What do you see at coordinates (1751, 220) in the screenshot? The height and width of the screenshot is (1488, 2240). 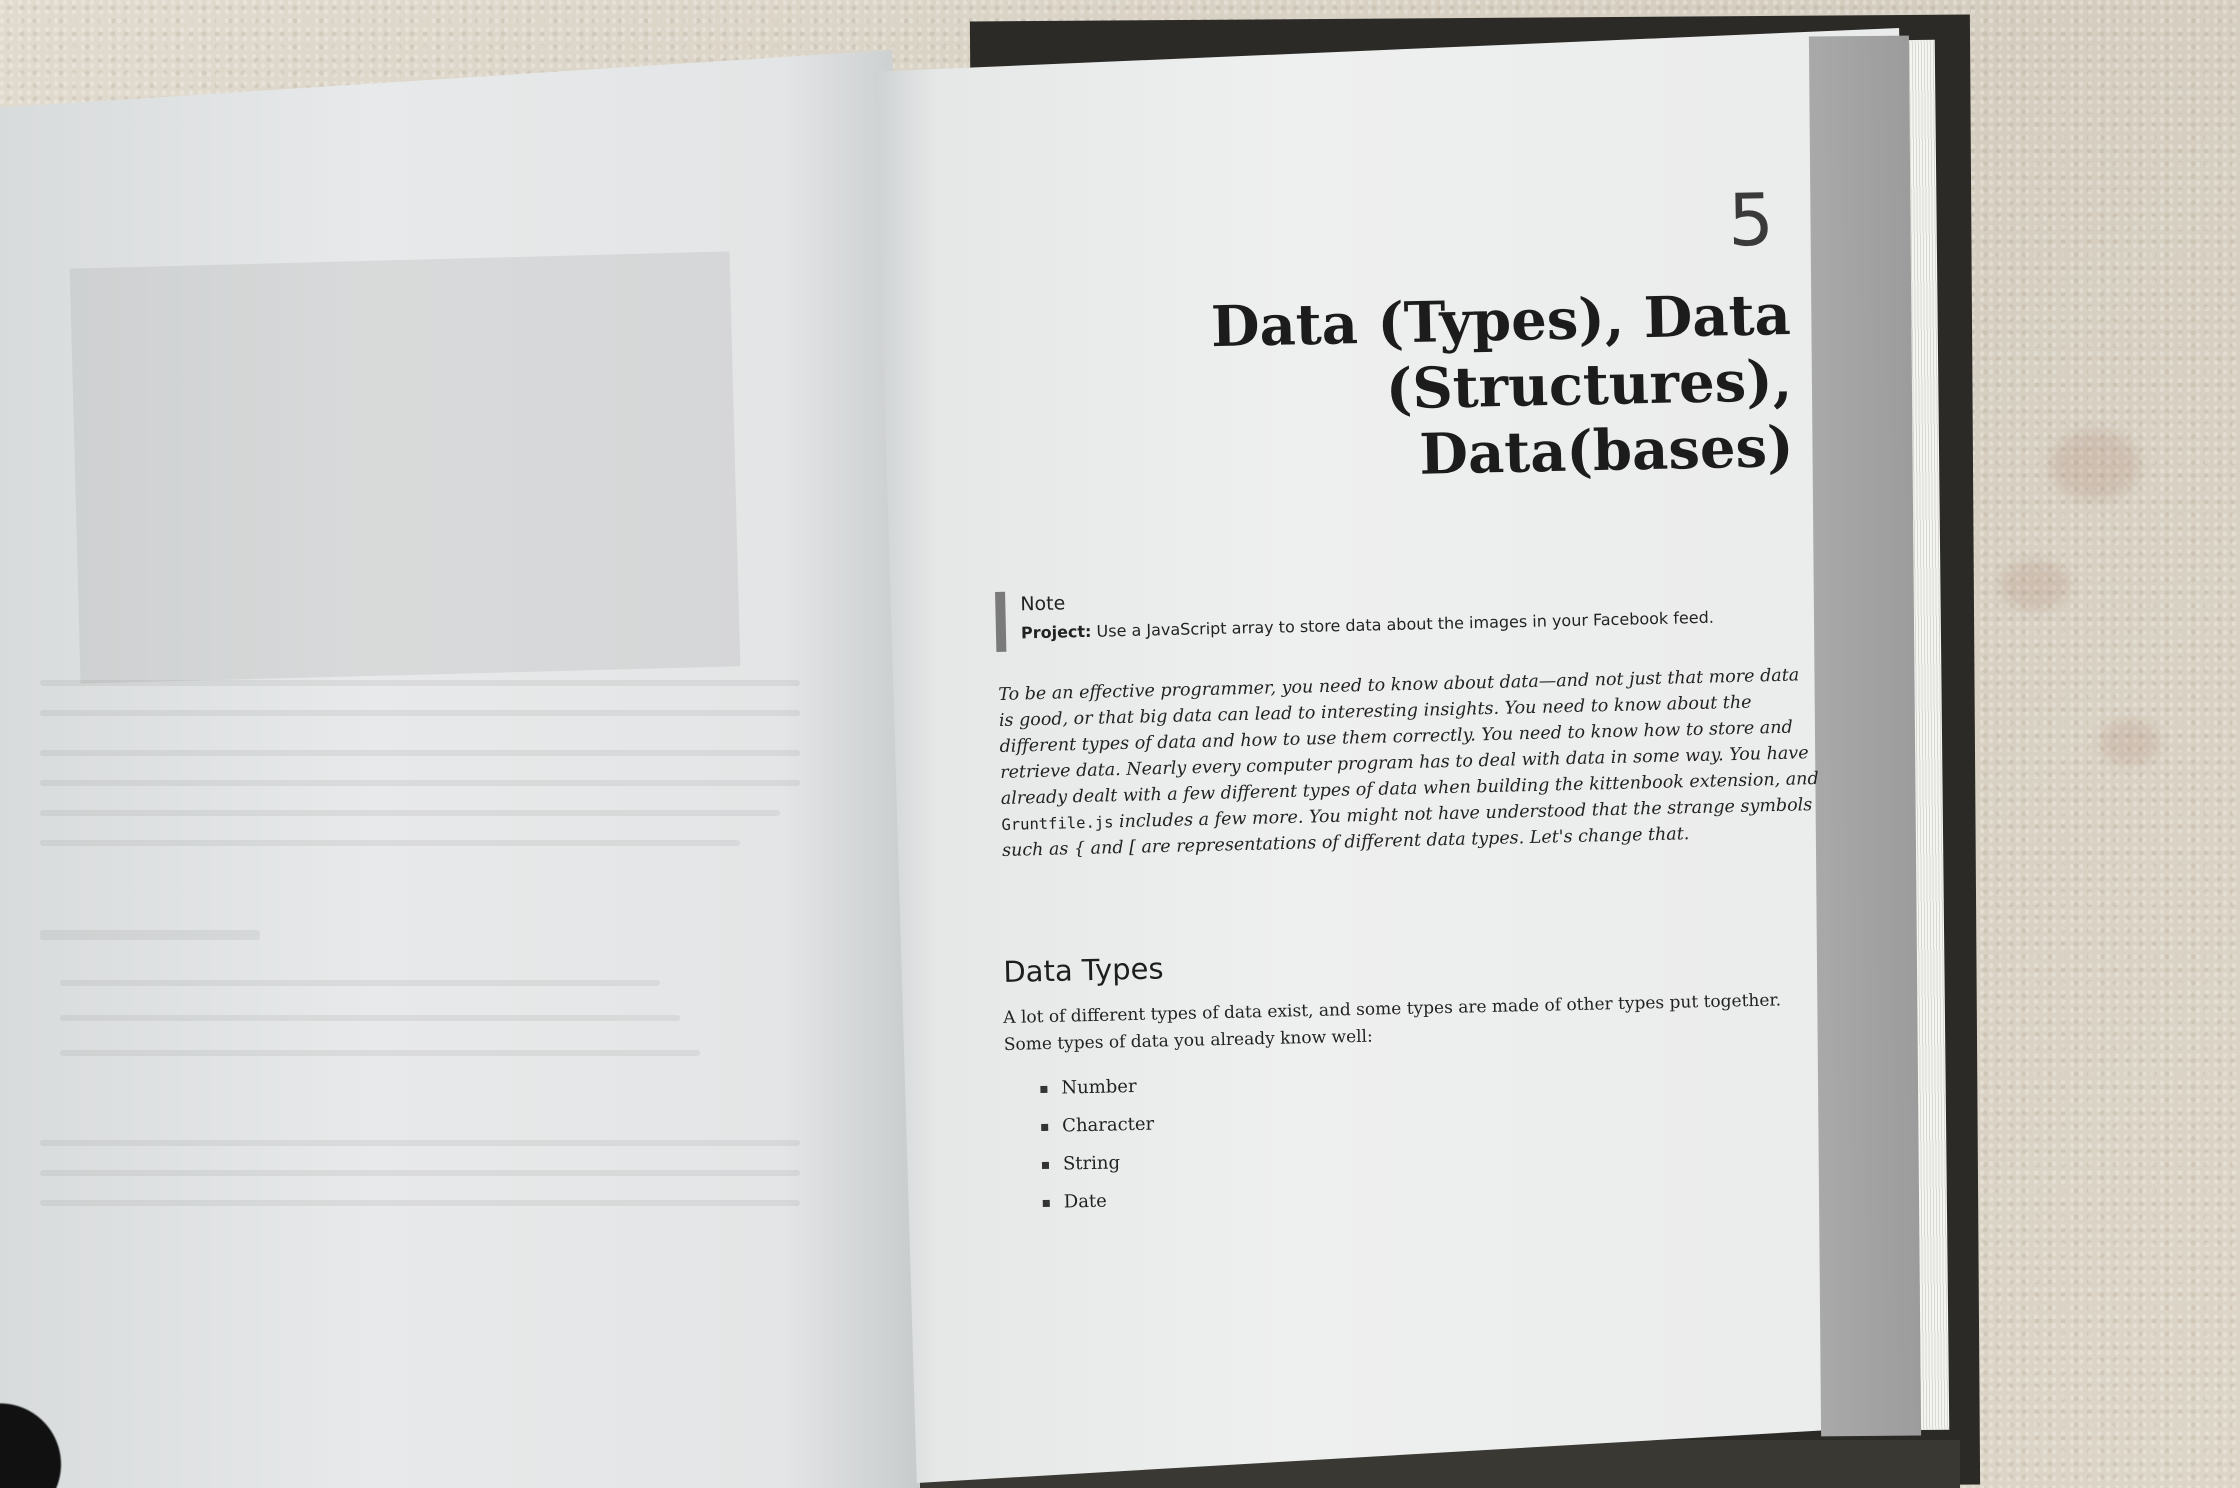 I see `chapter-number: 5` at bounding box center [1751, 220].